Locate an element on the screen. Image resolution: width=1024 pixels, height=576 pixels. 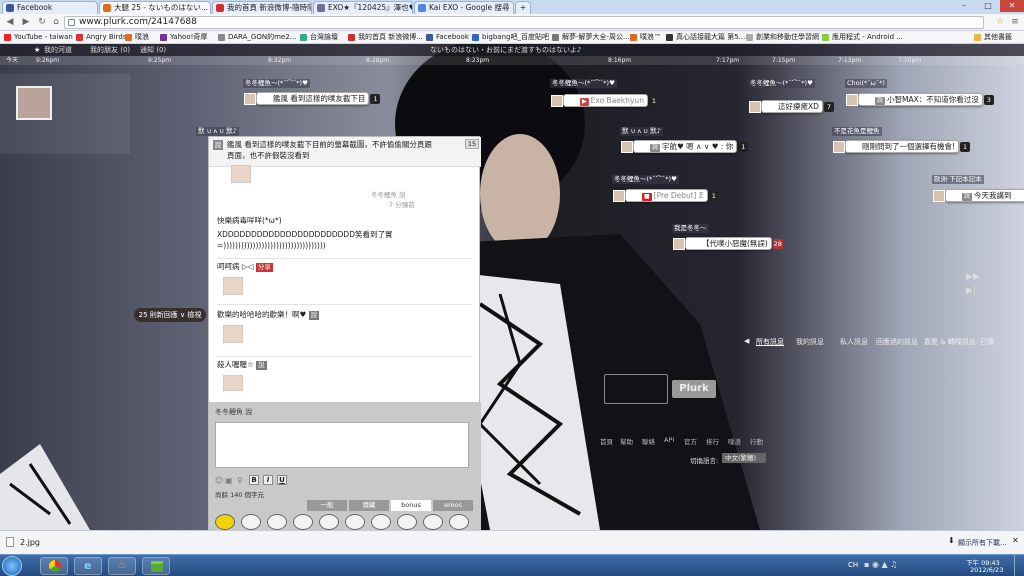
bookmark-item: 噗浪™ is located at coordinates (645, 37).